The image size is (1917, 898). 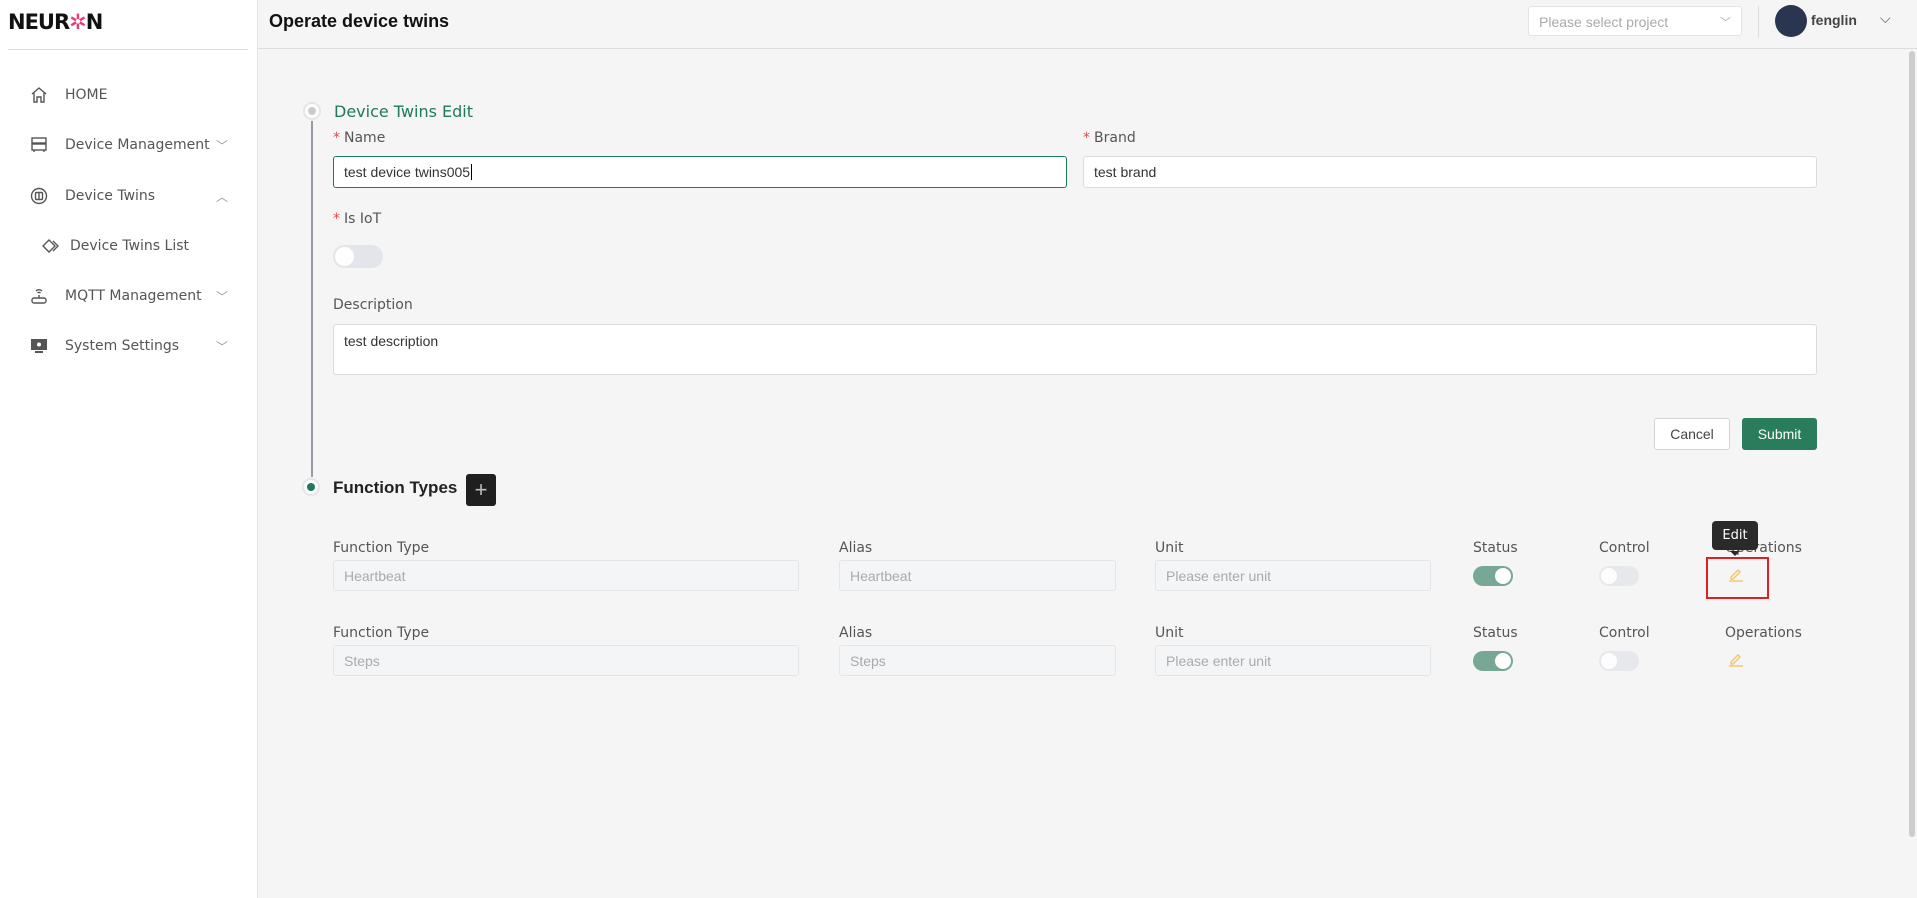 I want to click on chevron-up-icon: ︿, so click(x=221, y=196).